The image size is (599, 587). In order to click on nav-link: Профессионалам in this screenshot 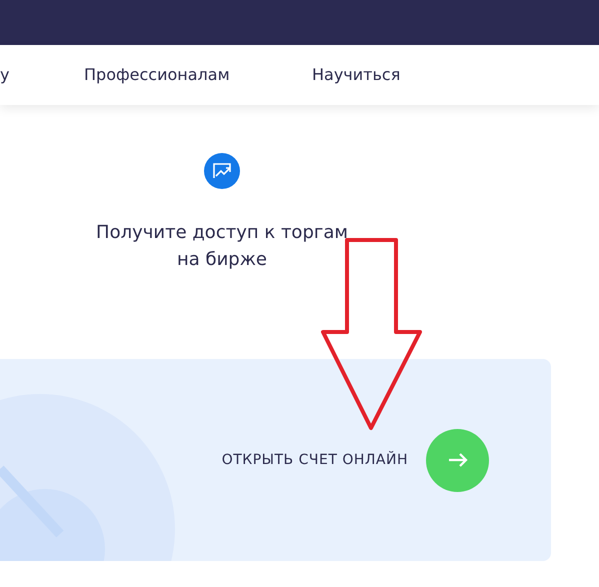, I will do `click(157, 74)`.